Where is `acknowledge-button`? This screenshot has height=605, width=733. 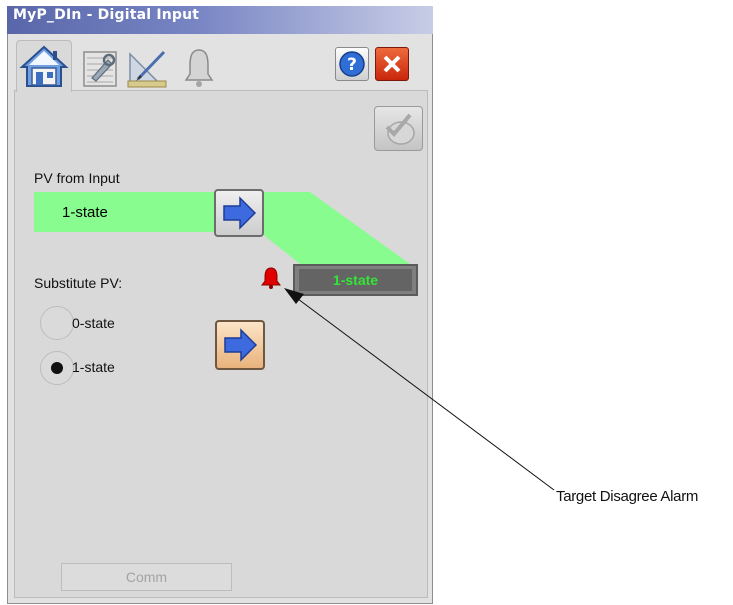
acknowledge-button is located at coordinates (398, 128).